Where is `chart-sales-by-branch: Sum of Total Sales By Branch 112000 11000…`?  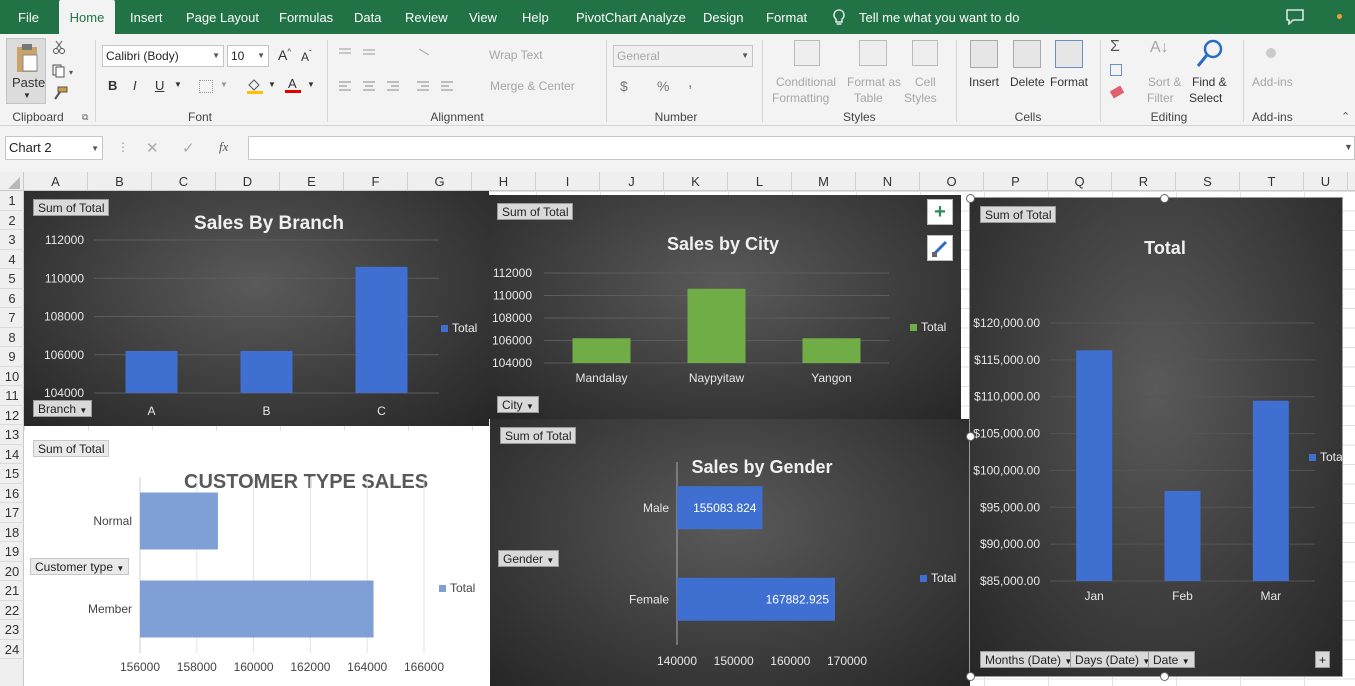 chart-sales-by-branch: Sum of Total Sales By Branch 112000 11000… is located at coordinates (256, 308).